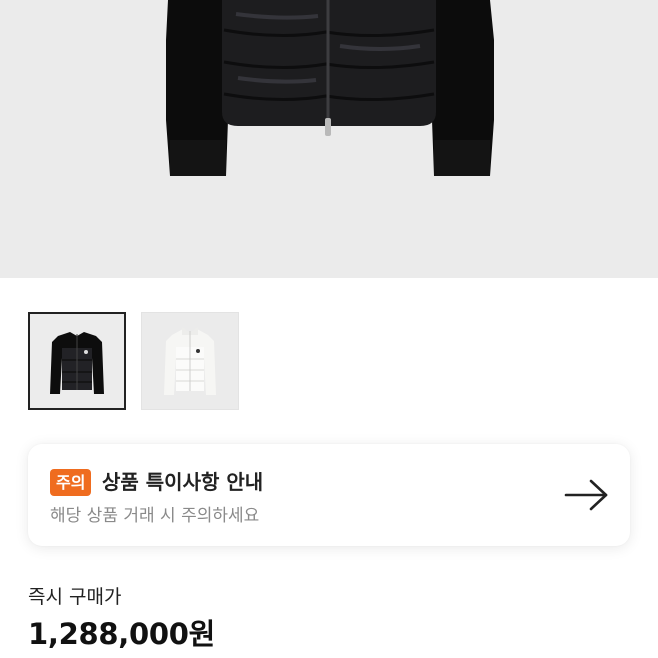 Image resolution: width=658 pixels, height=658 pixels. What do you see at coordinates (155, 516) in the screenshot?
I see `notice-subtitle: 해당 상품 거래 시 주의하세요` at bounding box center [155, 516].